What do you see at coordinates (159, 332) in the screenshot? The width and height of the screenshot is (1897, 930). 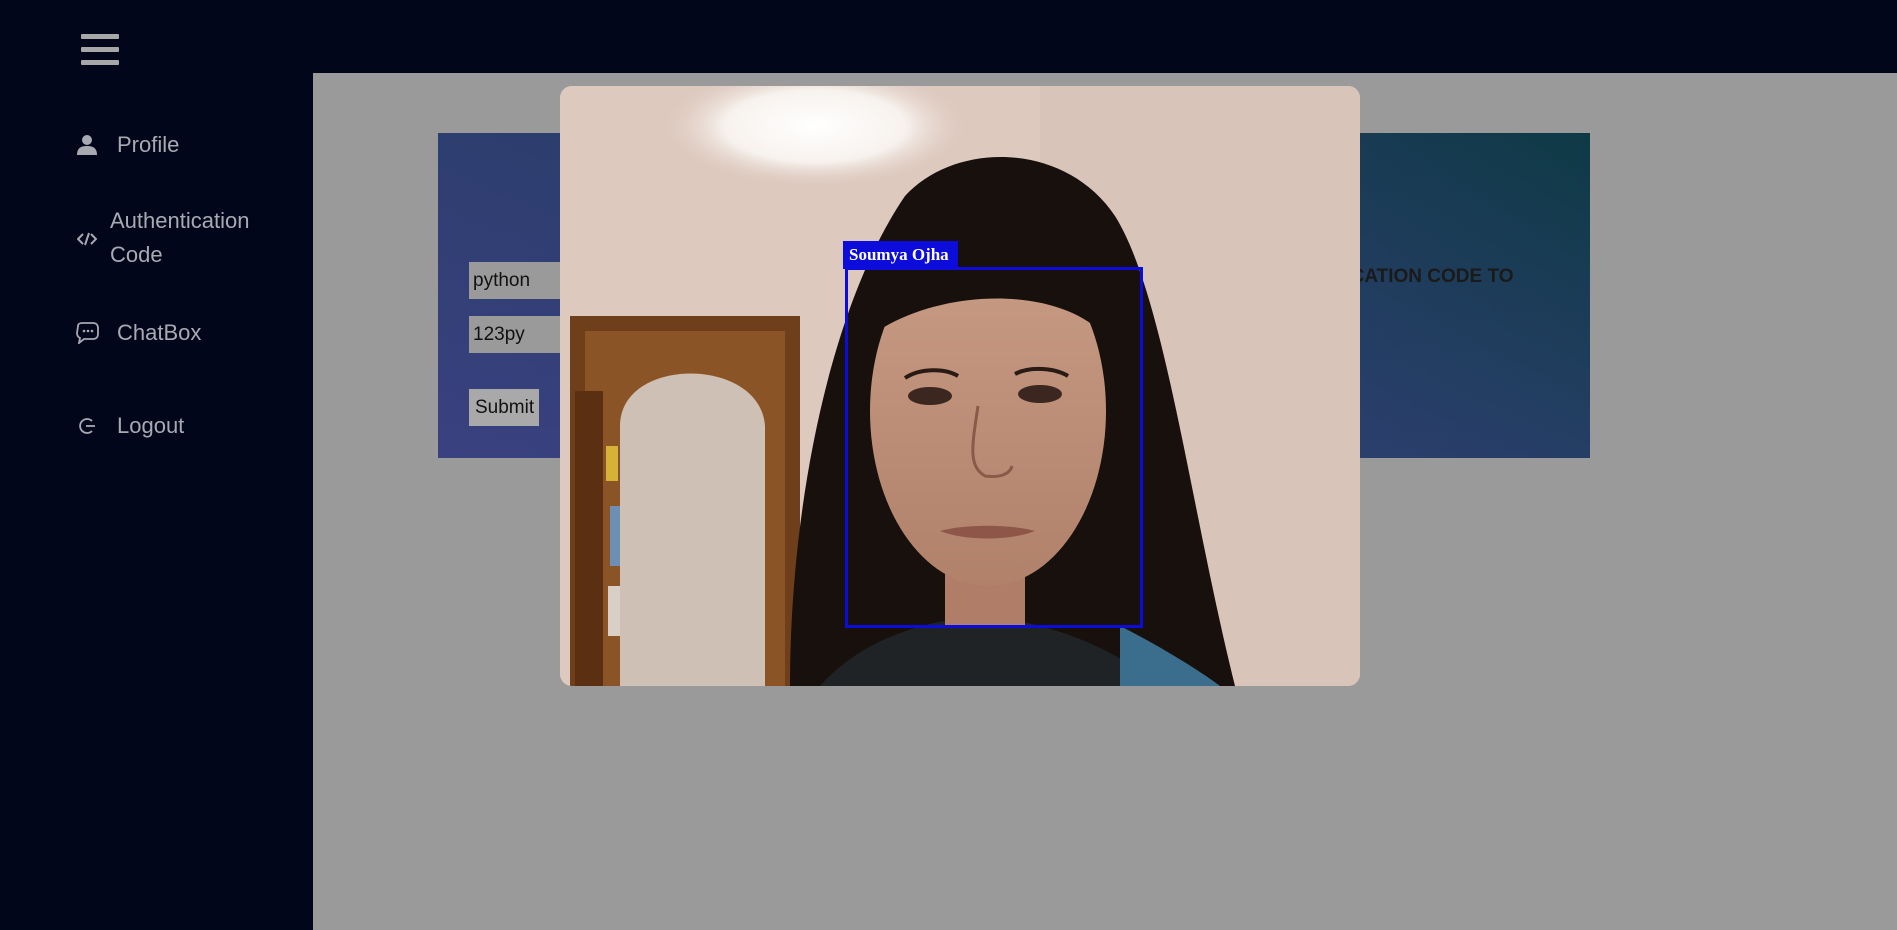 I see `sidebar-item-label: ChatBox` at bounding box center [159, 332].